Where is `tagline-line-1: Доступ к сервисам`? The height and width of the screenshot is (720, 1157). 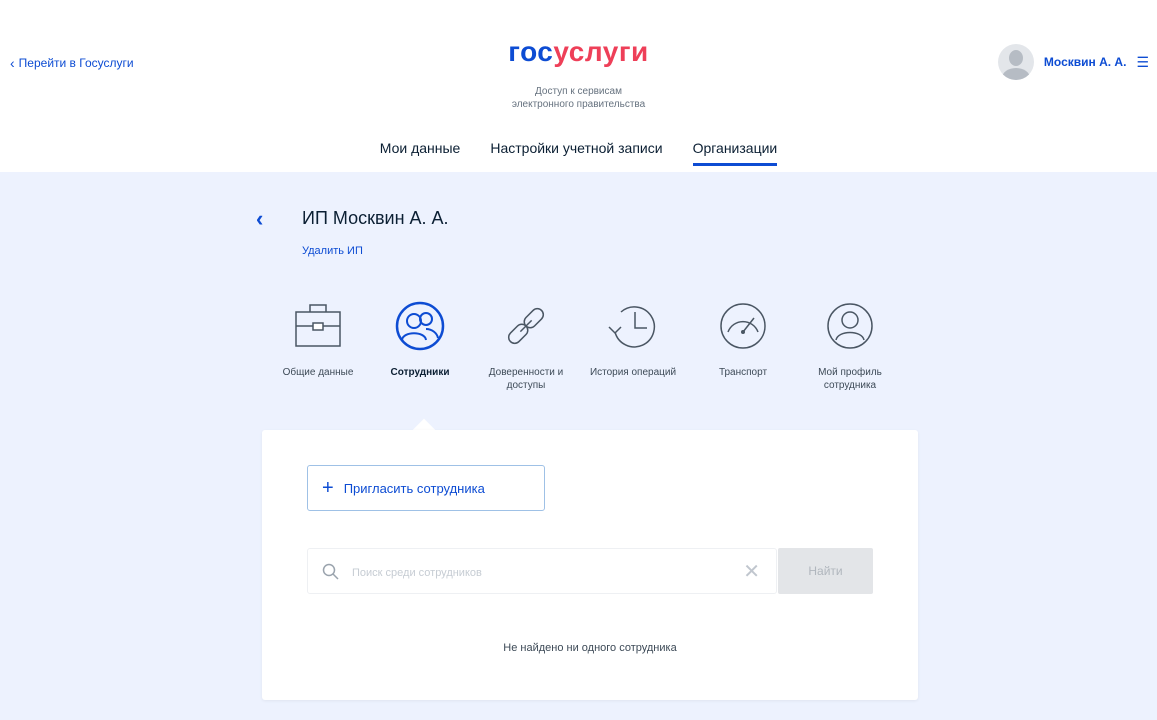 tagline-line-1: Доступ к сервисам is located at coordinates (578, 91).